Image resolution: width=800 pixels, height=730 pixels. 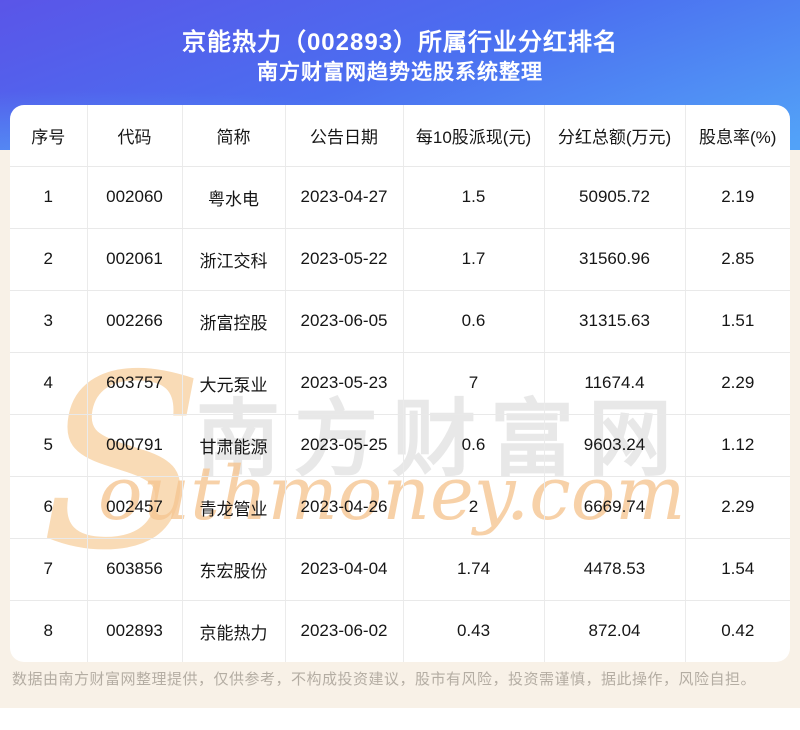 What do you see at coordinates (234, 197) in the screenshot?
I see `table-cell: 粤水电` at bounding box center [234, 197].